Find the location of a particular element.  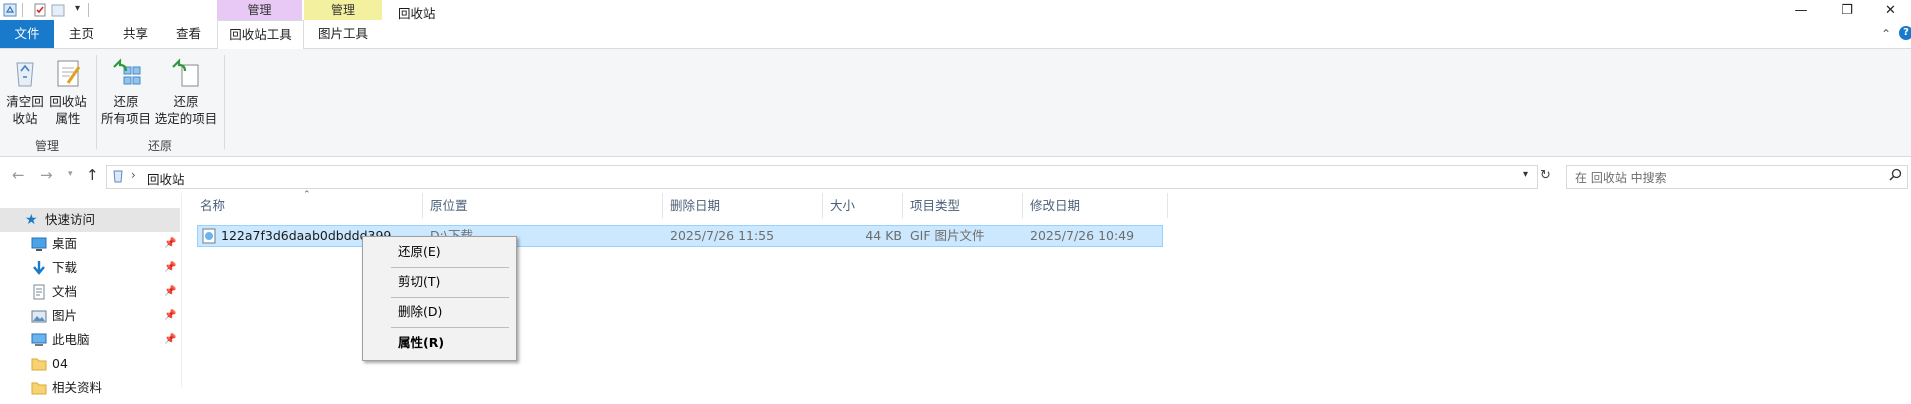

tab-file: 文件 is located at coordinates (27, 34).